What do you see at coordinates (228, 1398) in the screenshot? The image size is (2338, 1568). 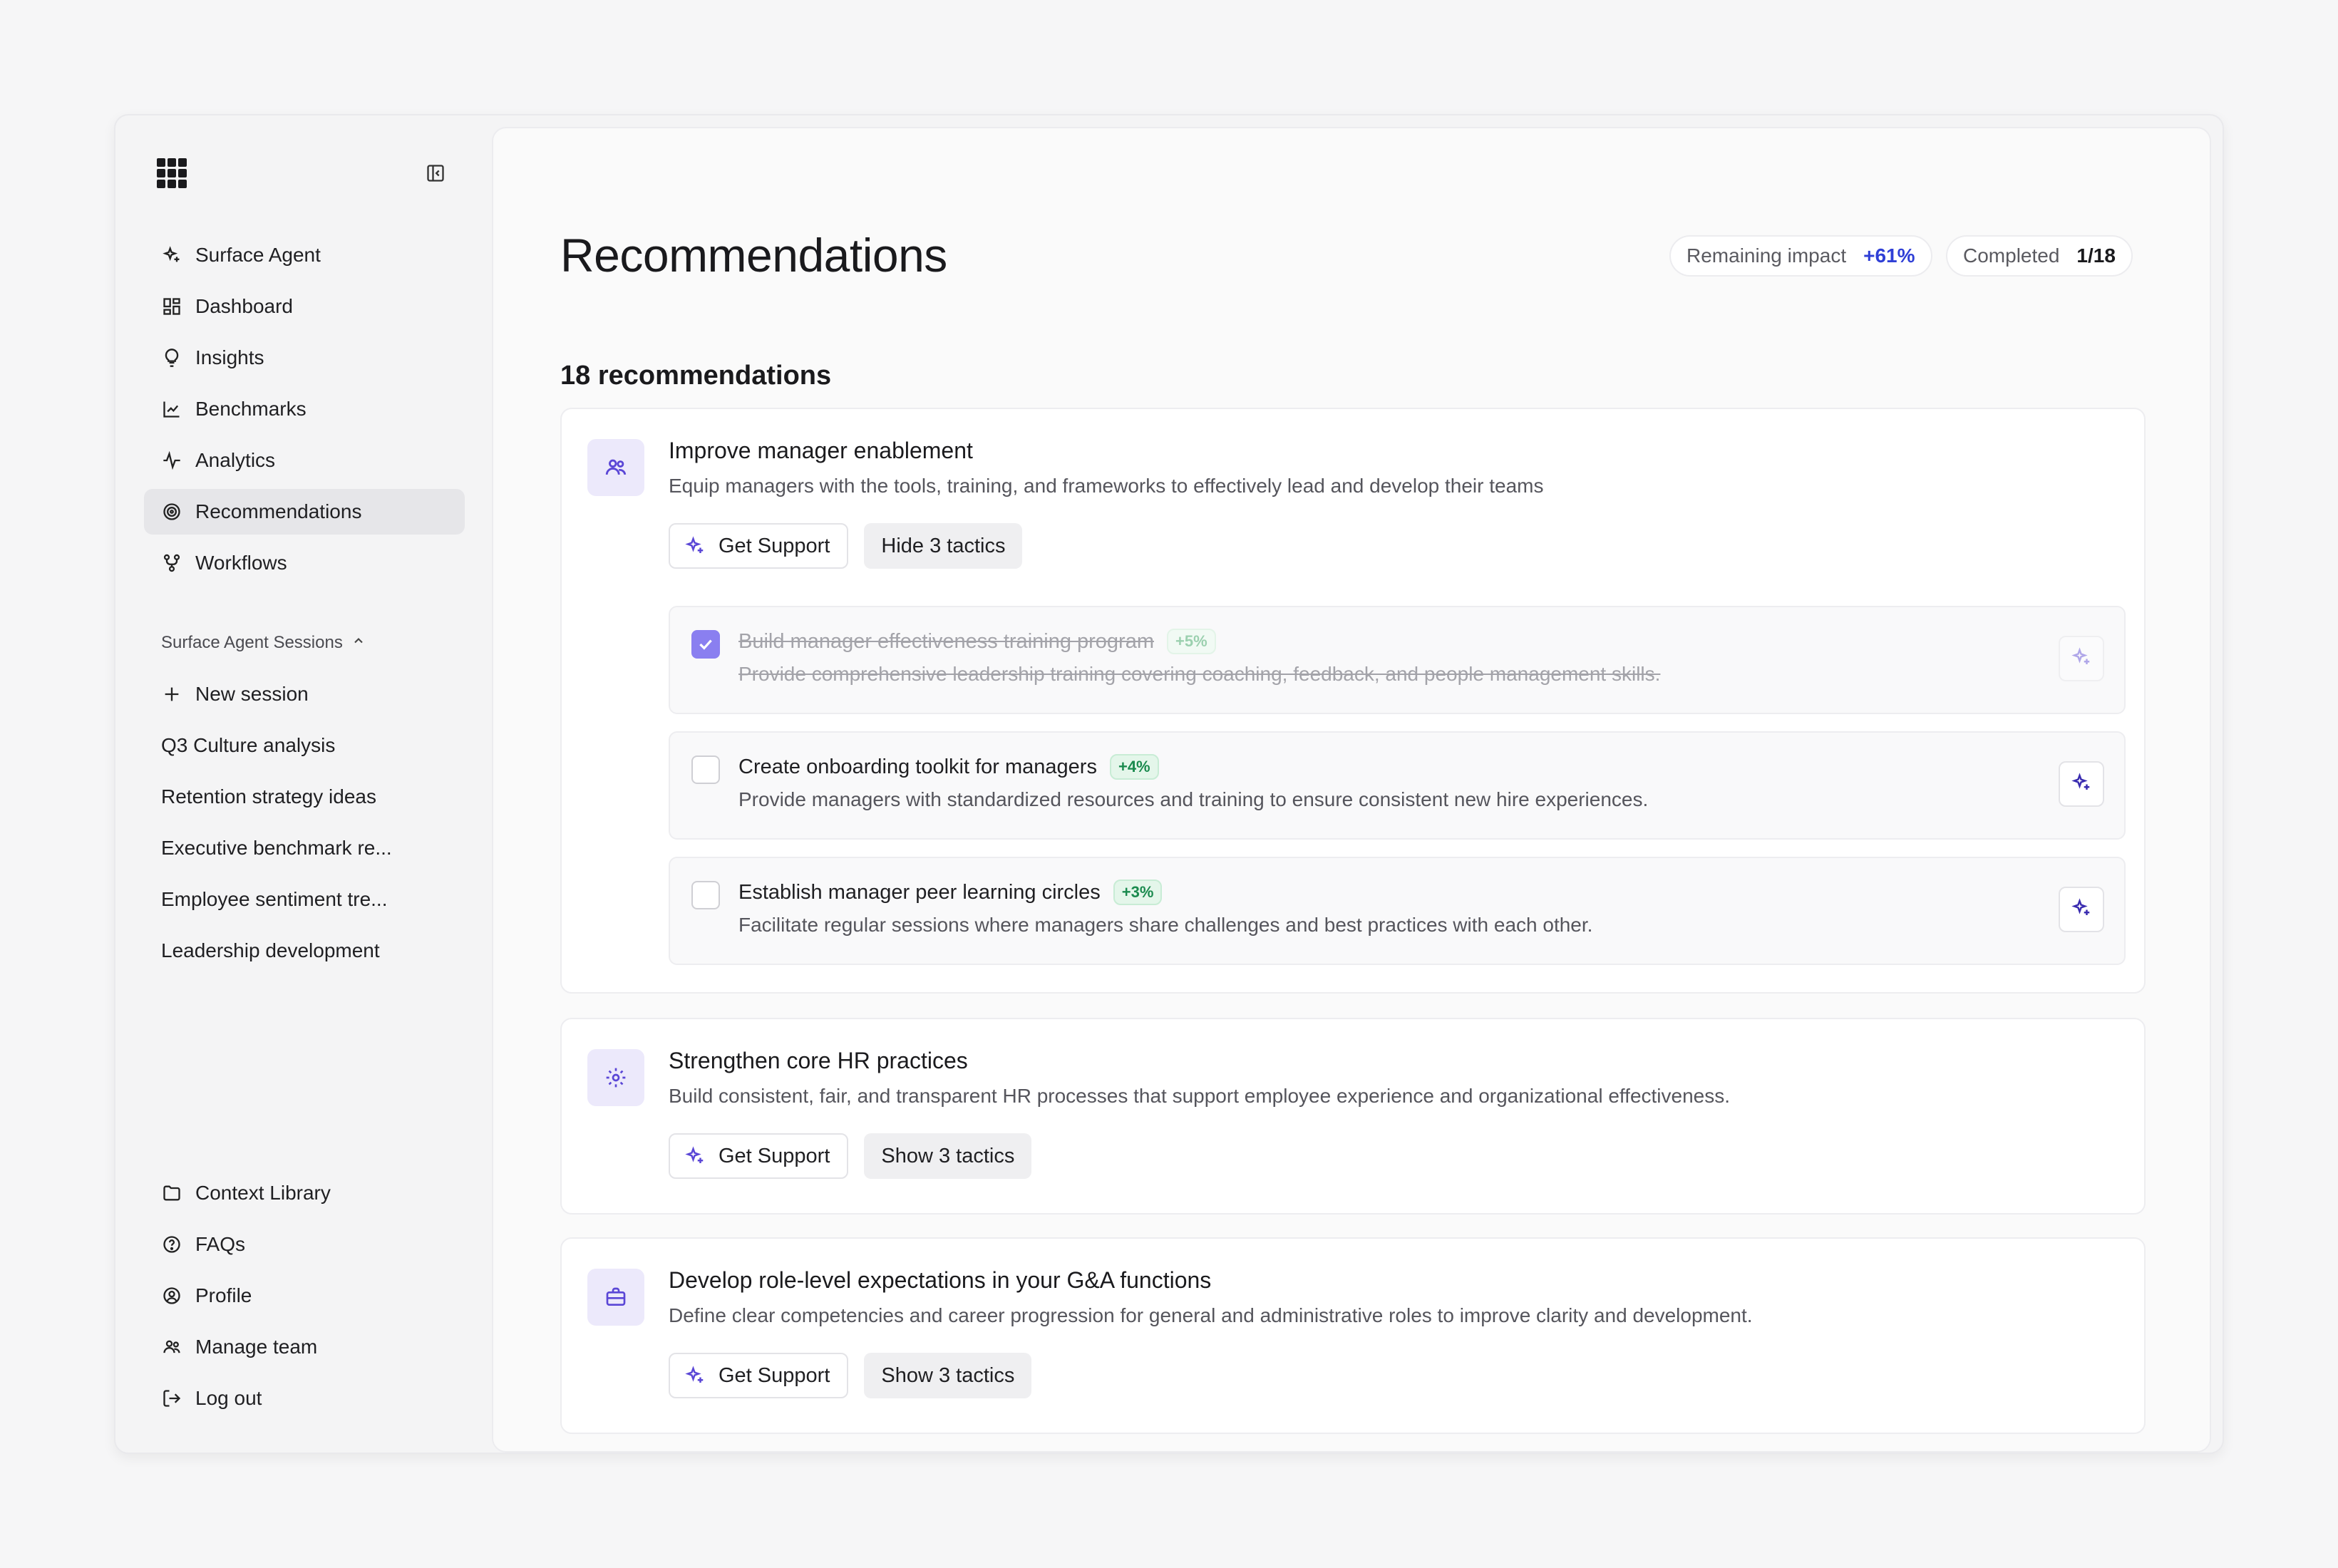 I see `nav-label: Log out` at bounding box center [228, 1398].